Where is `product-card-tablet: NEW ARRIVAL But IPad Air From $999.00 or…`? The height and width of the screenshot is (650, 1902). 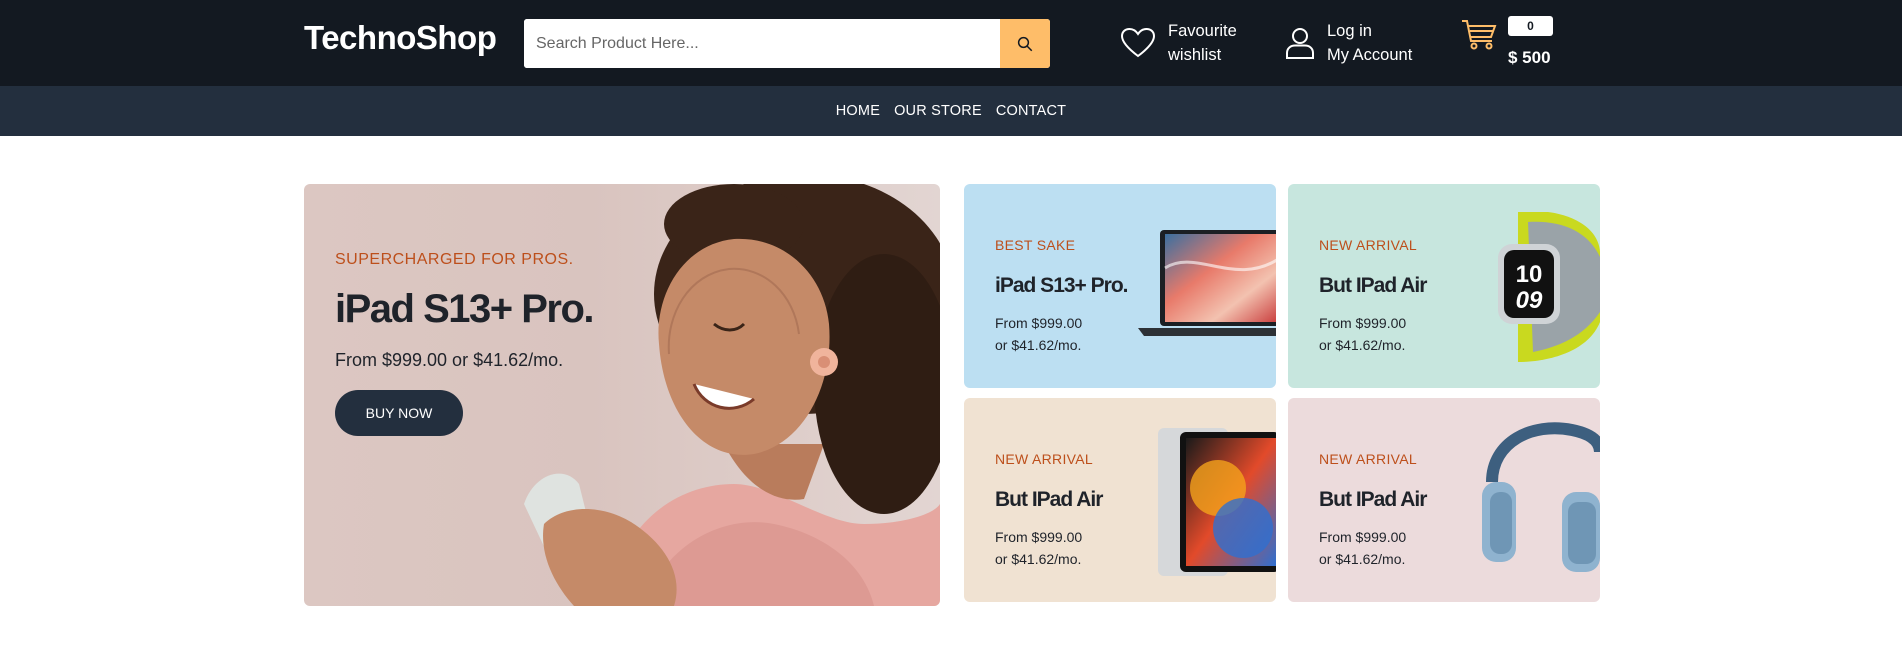
product-card-tablet: NEW ARRIVAL But IPad Air From $999.00 or… is located at coordinates (1120, 500).